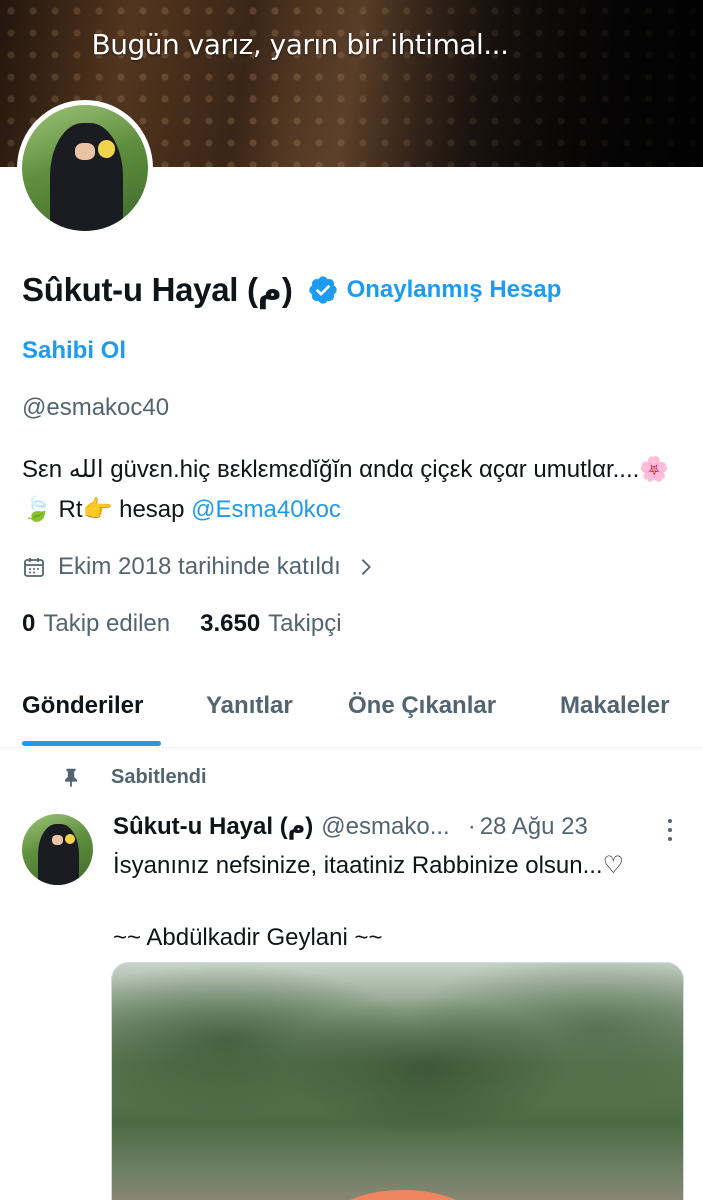 This screenshot has width=703, height=1200. Describe the element at coordinates (266, 509) in the screenshot. I see `bio-mention-link: @Esma40koc` at that location.